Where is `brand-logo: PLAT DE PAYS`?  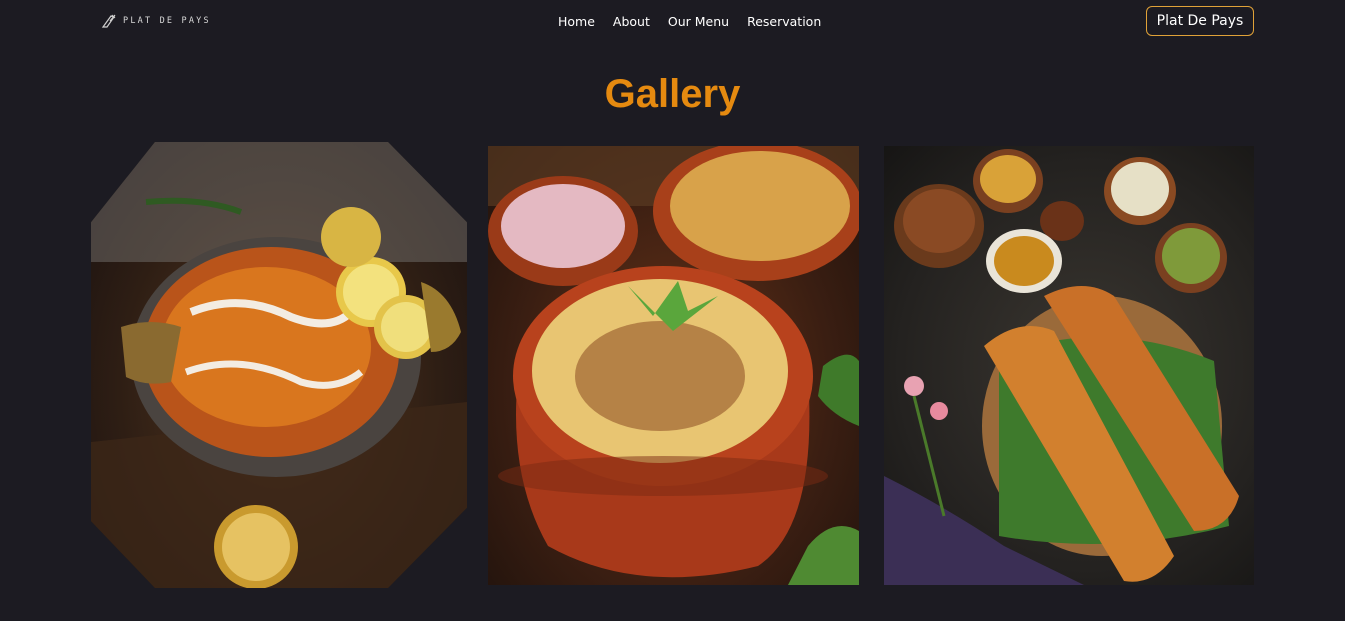
brand-logo: PLAT DE PAYS is located at coordinates (156, 21).